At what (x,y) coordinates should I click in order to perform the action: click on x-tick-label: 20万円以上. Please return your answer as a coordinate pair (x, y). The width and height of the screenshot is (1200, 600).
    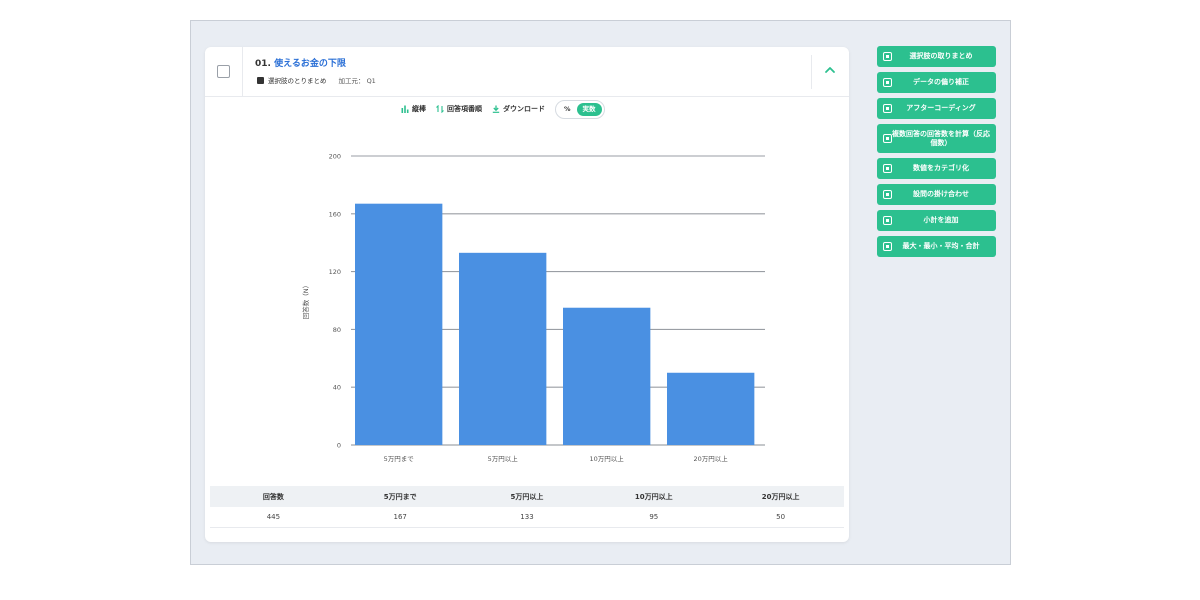
    Looking at the image, I should click on (711, 458).